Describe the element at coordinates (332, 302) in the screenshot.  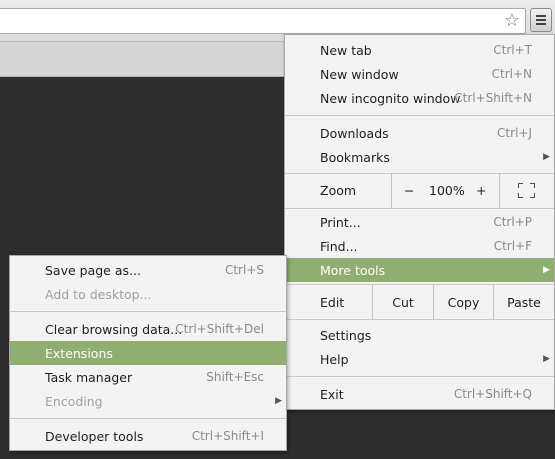
I see `edit-label: Edit` at that location.